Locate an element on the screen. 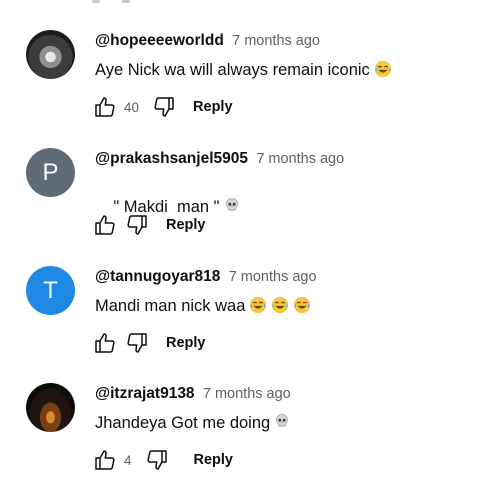  author-handle: @hopeeeeworldd is located at coordinates (159, 40).